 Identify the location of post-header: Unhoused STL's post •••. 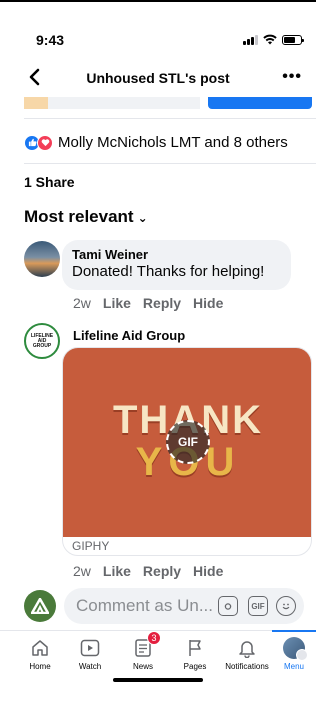
(158, 80).